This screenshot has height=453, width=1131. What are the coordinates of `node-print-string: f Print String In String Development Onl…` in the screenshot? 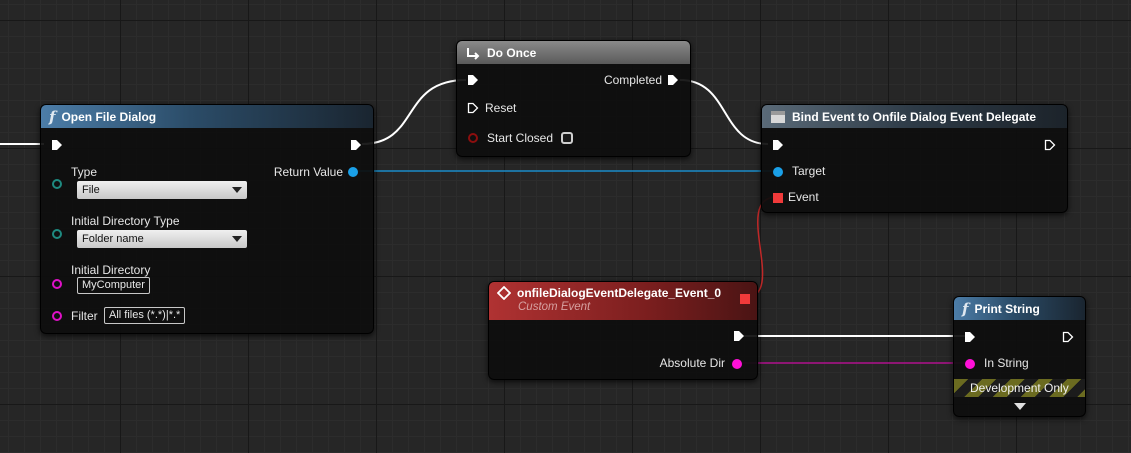 It's located at (1019, 356).